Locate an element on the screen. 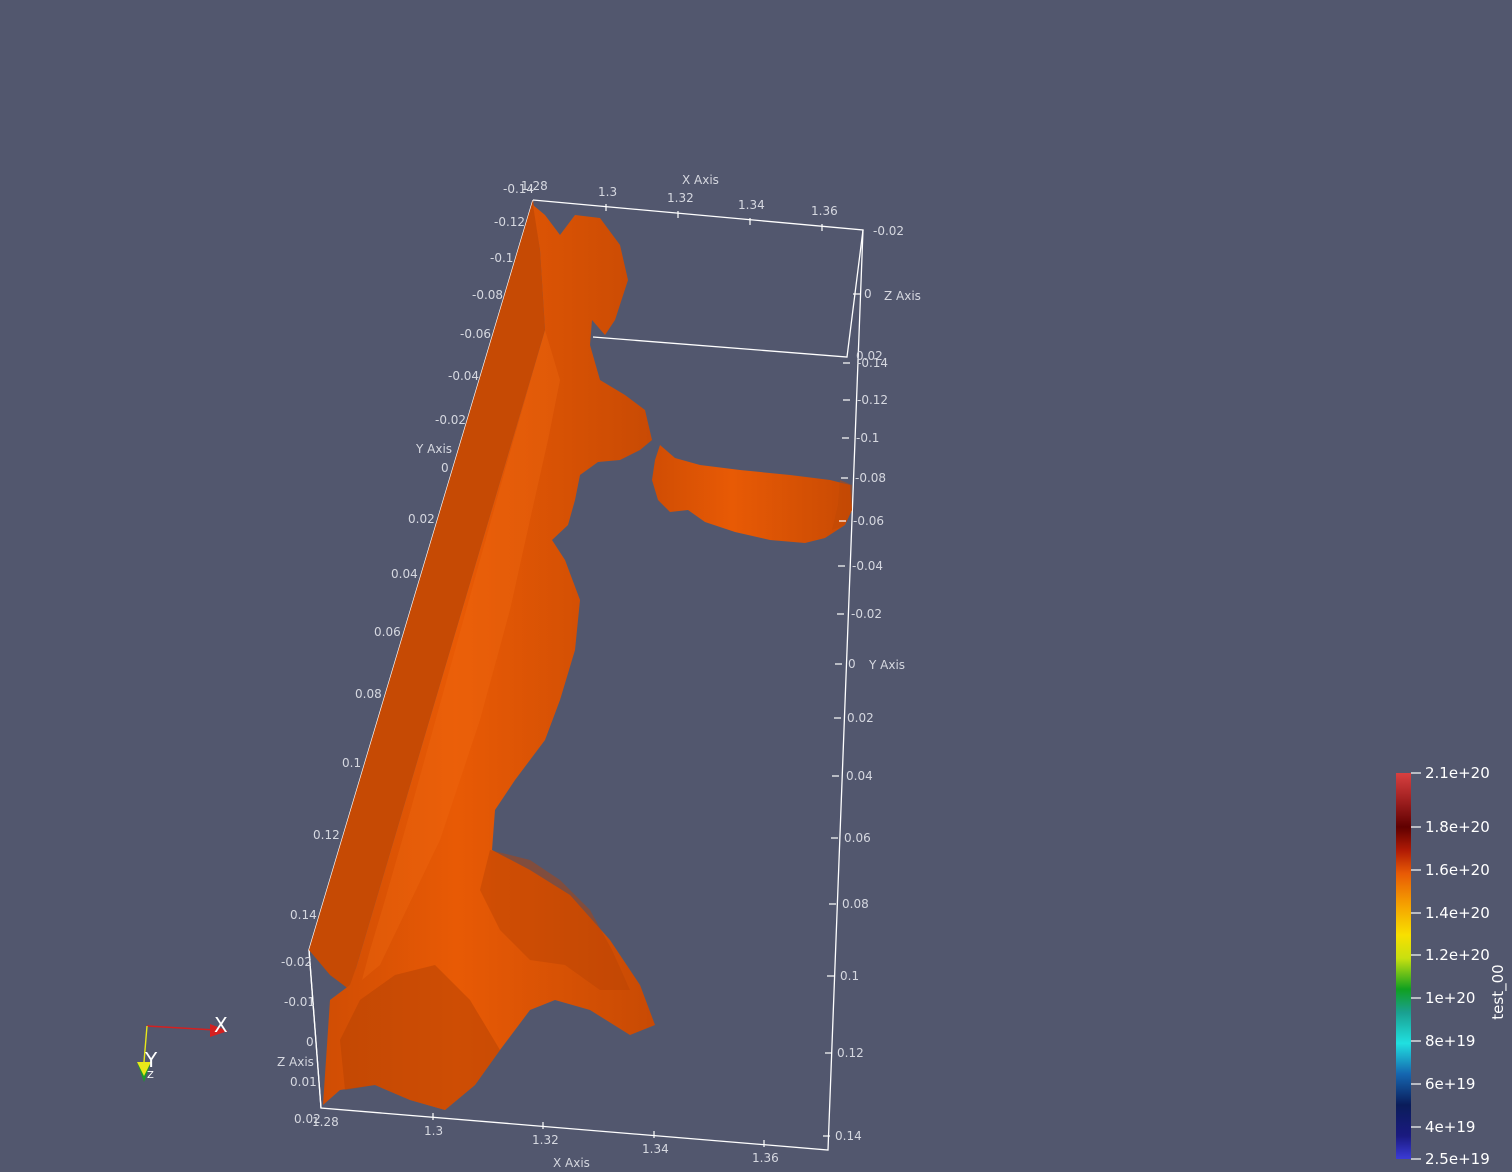  color-legend-label: 6e+19 is located at coordinates (1450, 1084).